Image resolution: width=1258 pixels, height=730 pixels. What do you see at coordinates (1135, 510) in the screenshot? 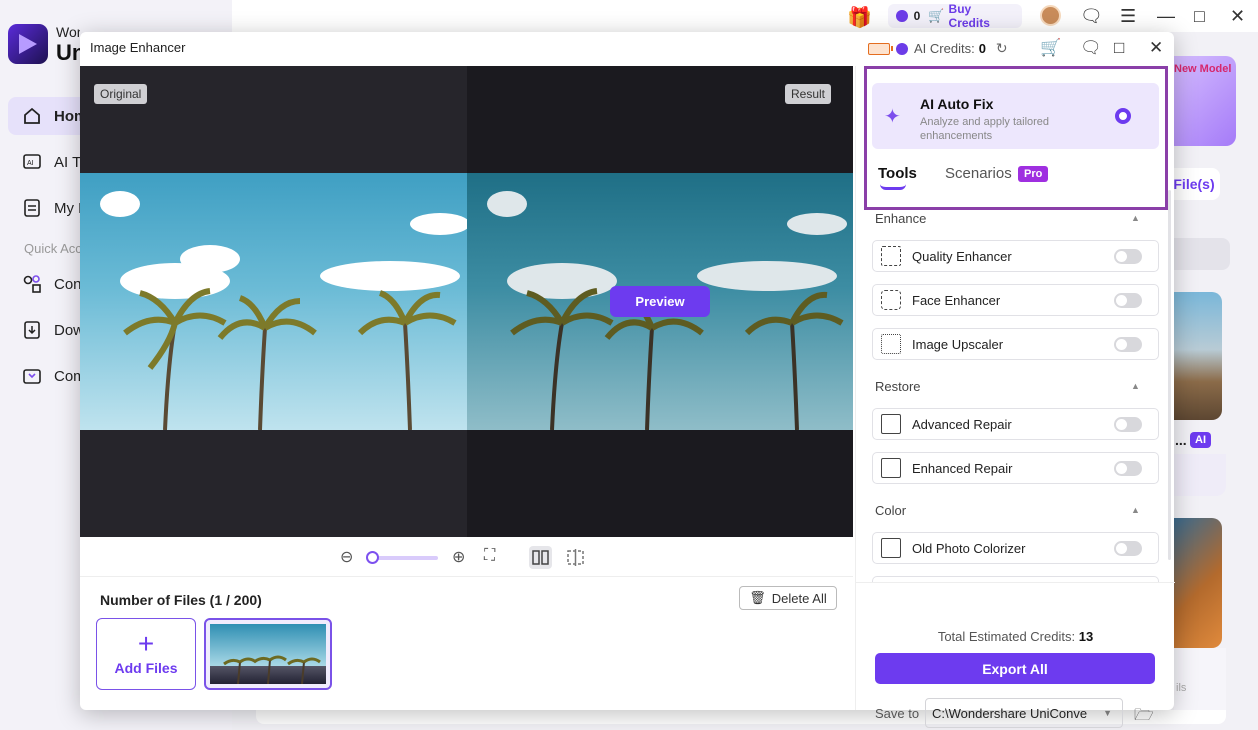
I see `collapse-color-icon: ▲` at bounding box center [1135, 510].